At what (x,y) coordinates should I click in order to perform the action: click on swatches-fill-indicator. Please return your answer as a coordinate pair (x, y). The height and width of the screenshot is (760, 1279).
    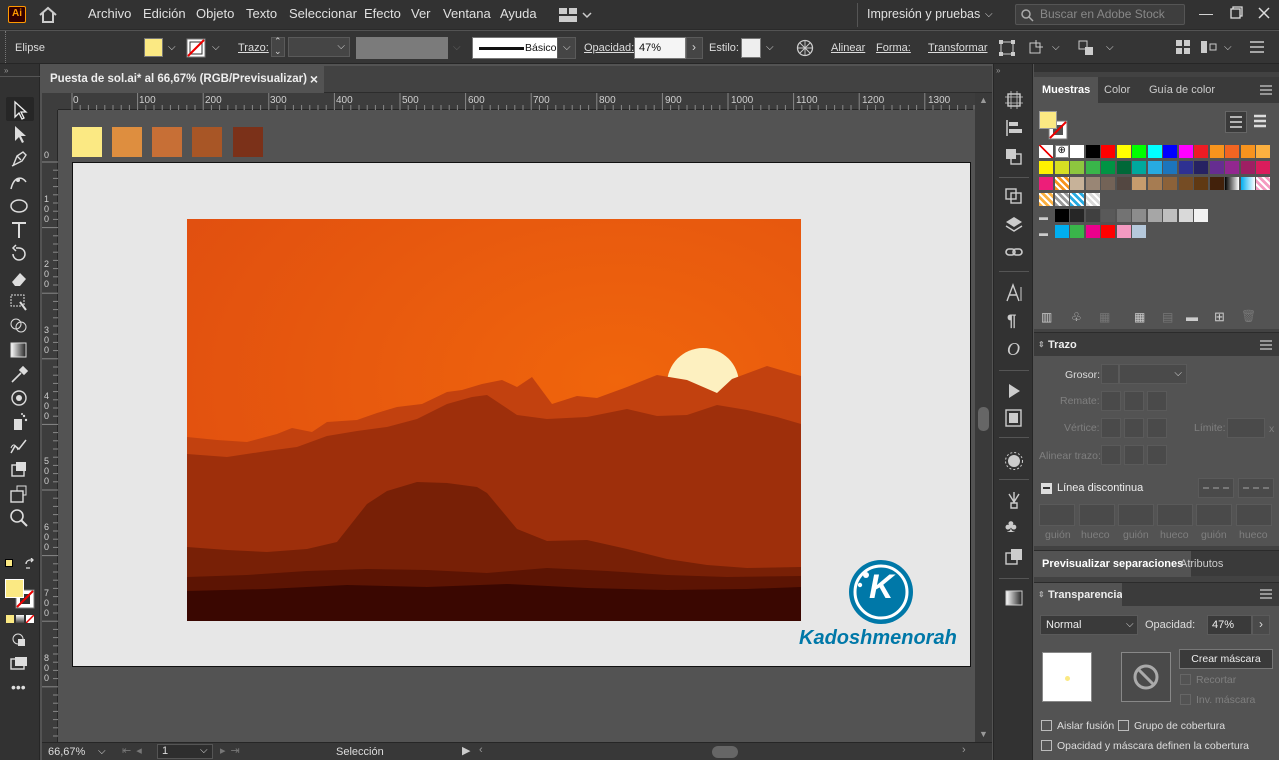
    Looking at the image, I should click on (1048, 120).